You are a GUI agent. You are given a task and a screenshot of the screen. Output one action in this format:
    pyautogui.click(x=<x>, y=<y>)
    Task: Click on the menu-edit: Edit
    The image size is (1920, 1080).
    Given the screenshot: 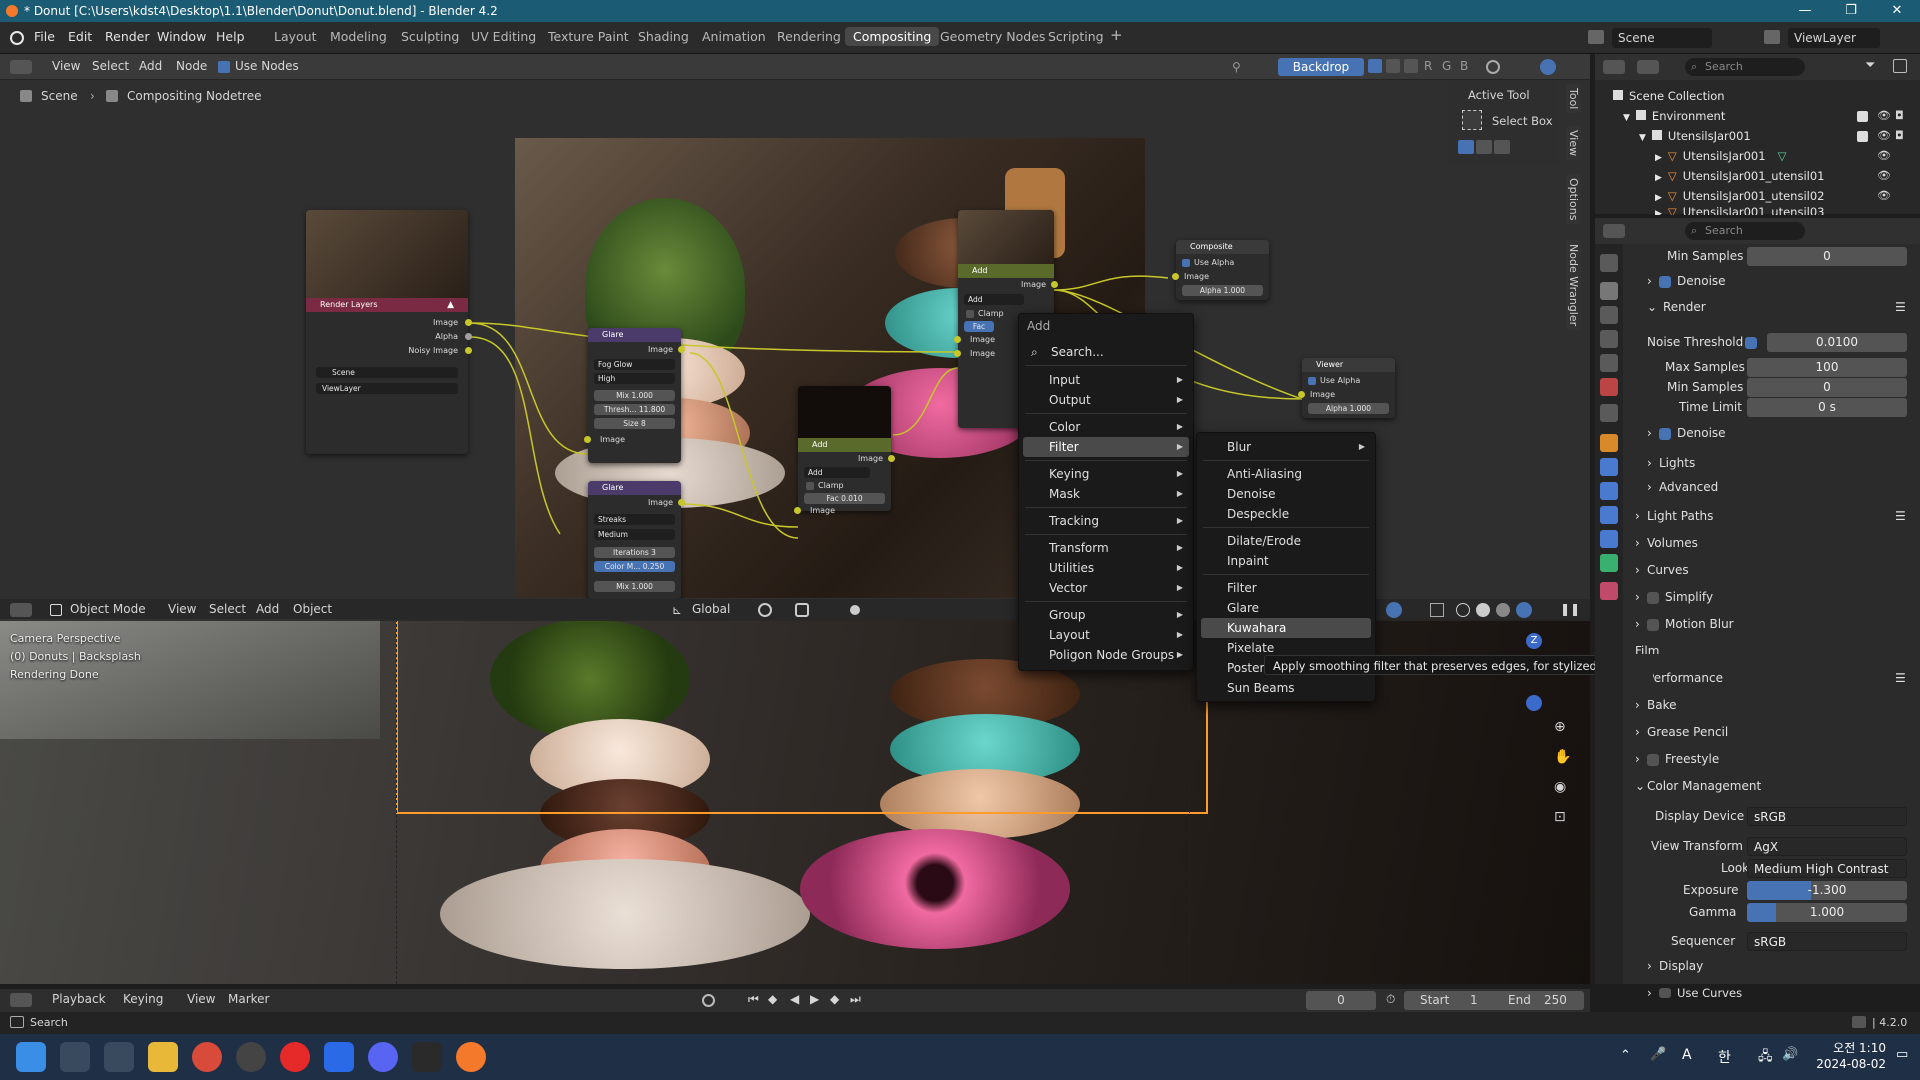 What is the action you would take?
    pyautogui.click(x=80, y=36)
    